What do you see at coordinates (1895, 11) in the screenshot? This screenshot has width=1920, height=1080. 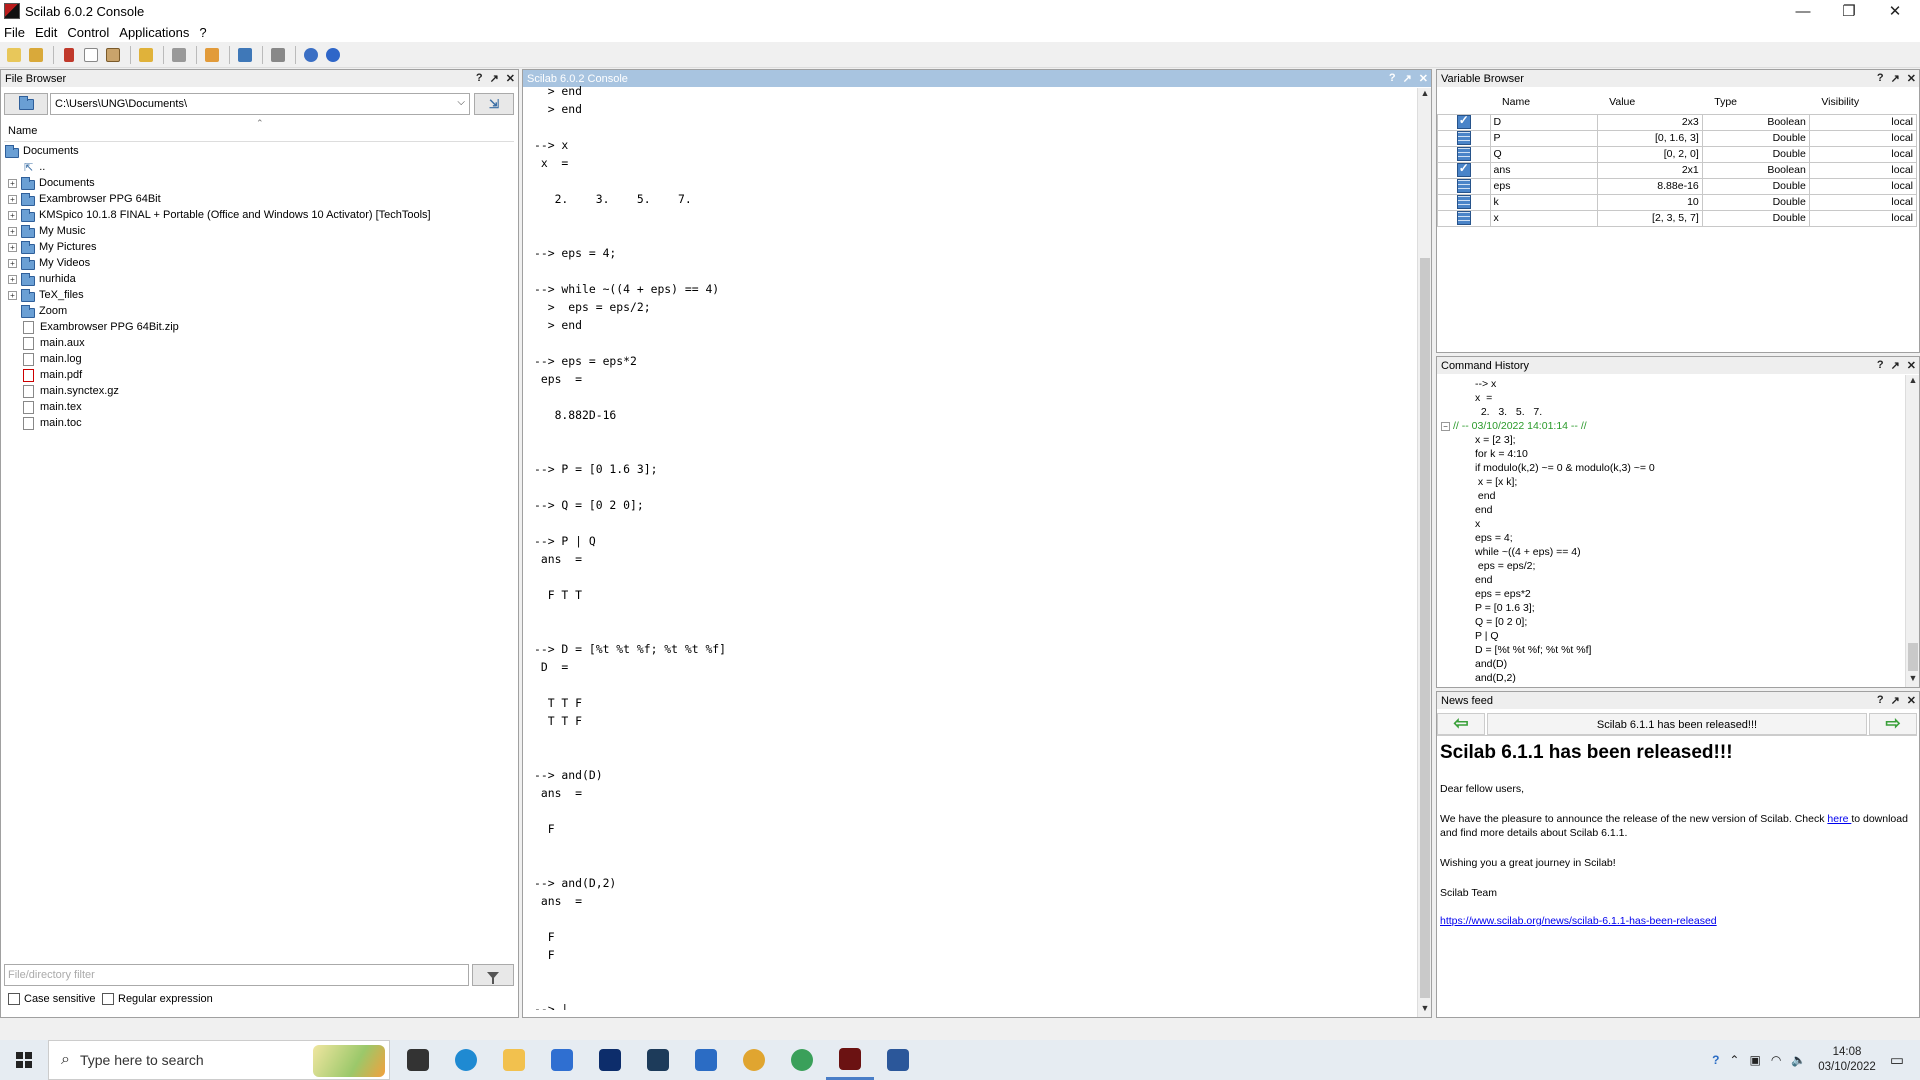 I see `close-button: ✕` at bounding box center [1895, 11].